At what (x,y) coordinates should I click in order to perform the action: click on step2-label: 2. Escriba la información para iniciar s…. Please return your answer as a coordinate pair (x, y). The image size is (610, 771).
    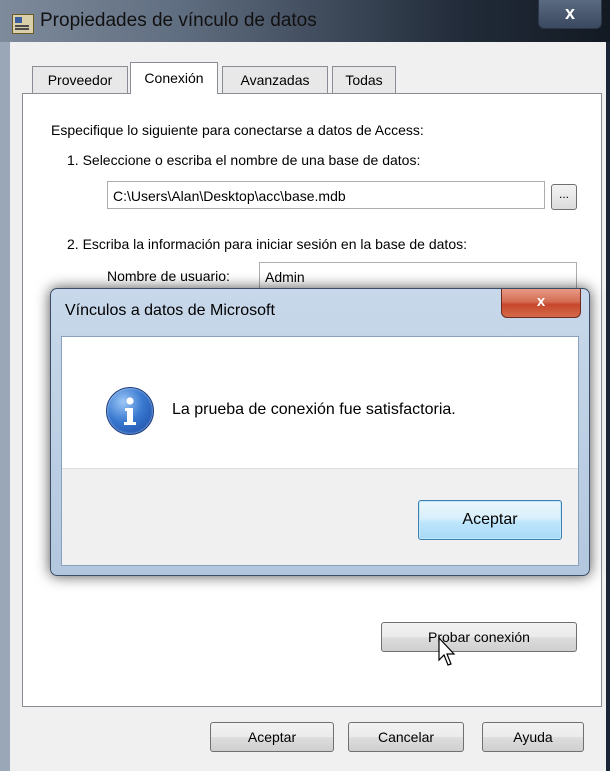
    Looking at the image, I should click on (267, 244).